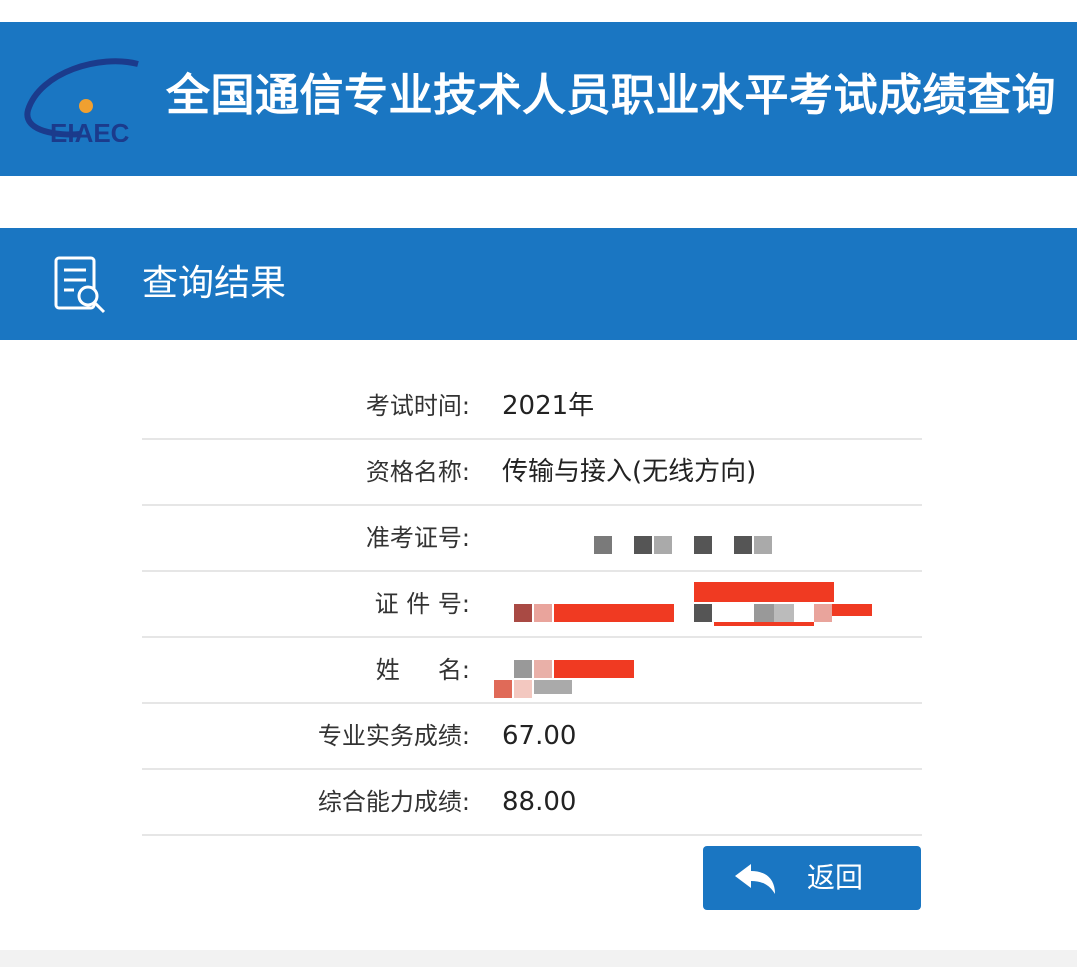 The height and width of the screenshot is (967, 1077). What do you see at coordinates (755, 879) in the screenshot?
I see `reply-arrow-icon` at bounding box center [755, 879].